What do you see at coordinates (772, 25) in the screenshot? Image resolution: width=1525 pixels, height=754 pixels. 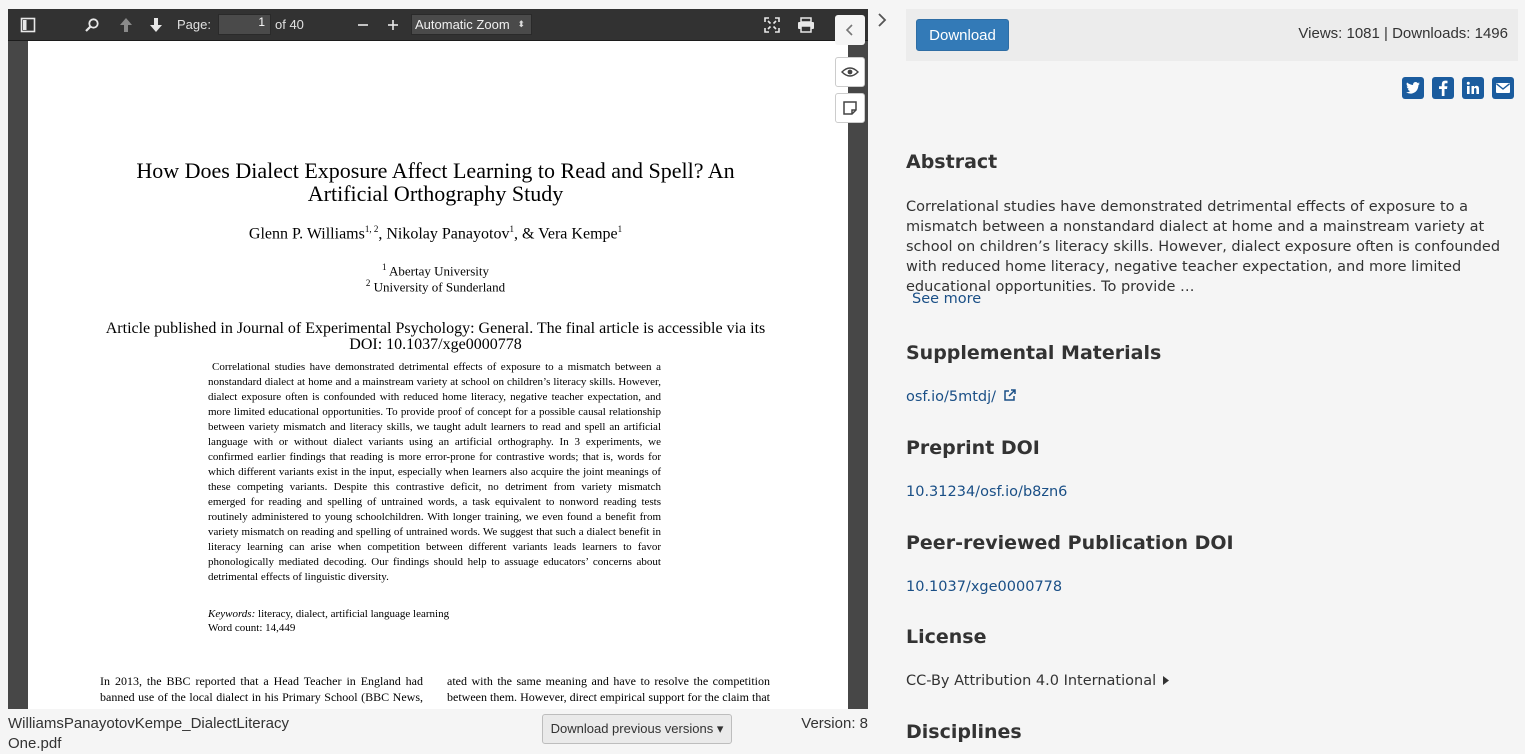 I see `presentation-mode-icon` at bounding box center [772, 25].